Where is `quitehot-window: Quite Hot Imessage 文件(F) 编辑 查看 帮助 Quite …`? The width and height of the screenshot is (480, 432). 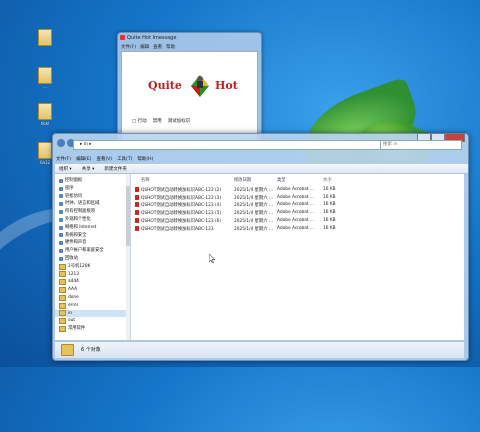
quitehot-window: Quite Hot Imessage 文件(F) 编辑 查看 帮助 Quite … is located at coordinates (189, 90).